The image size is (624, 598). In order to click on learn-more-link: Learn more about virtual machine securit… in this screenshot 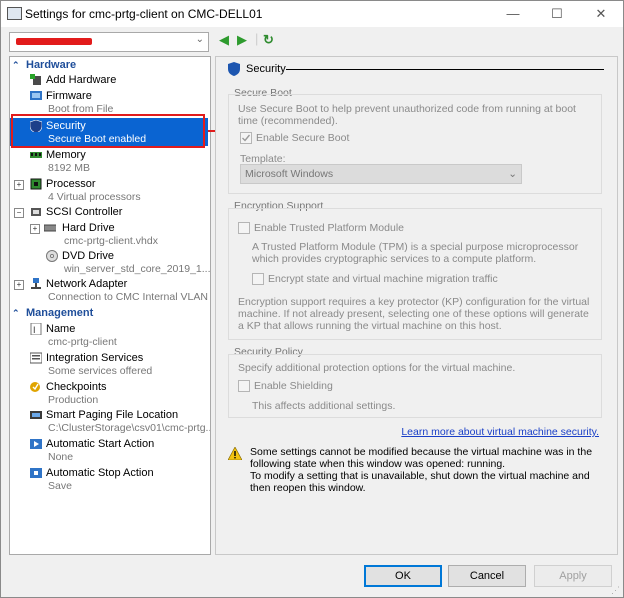, I will do `click(500, 432)`.